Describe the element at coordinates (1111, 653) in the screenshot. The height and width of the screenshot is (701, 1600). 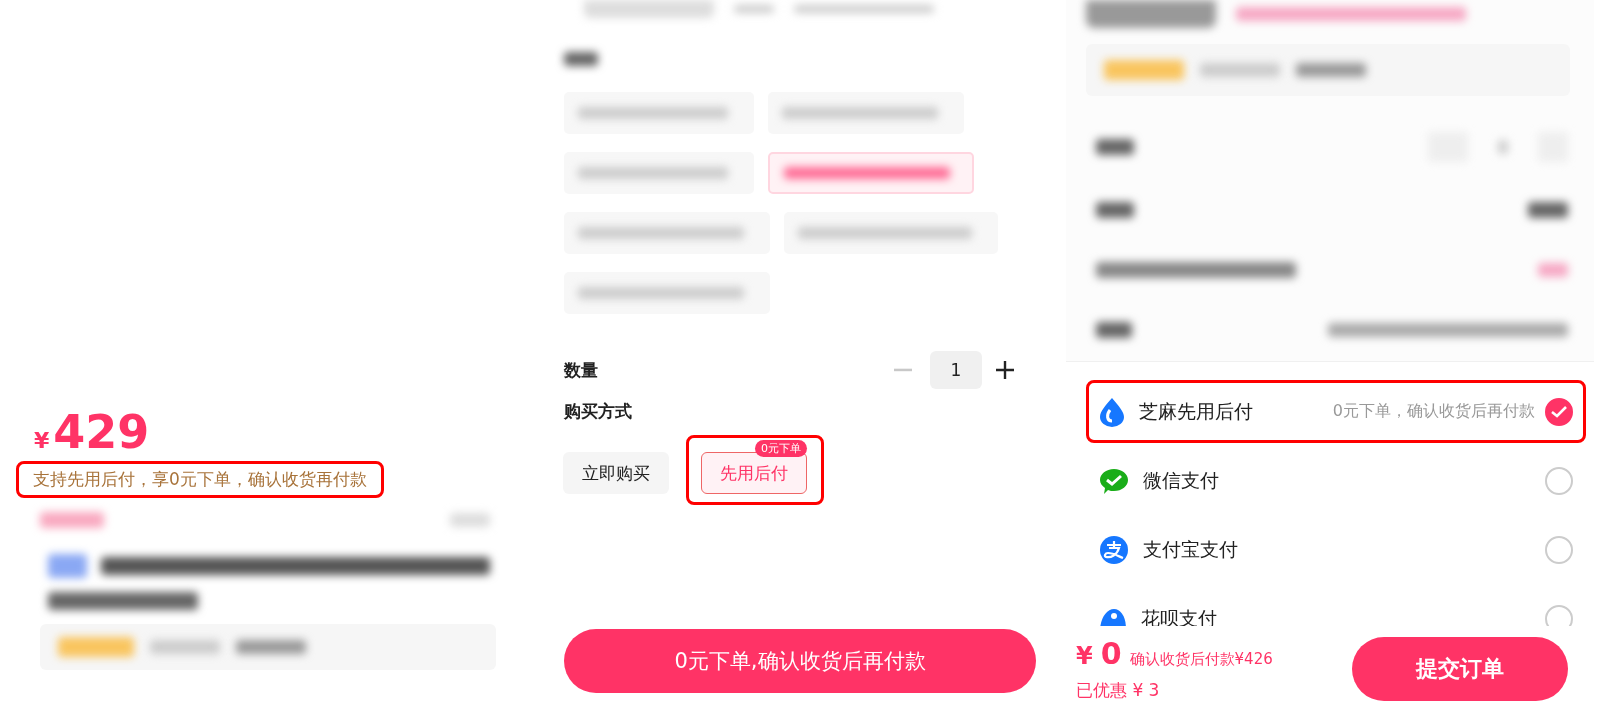
I see `pay-now-amount: 0` at that location.